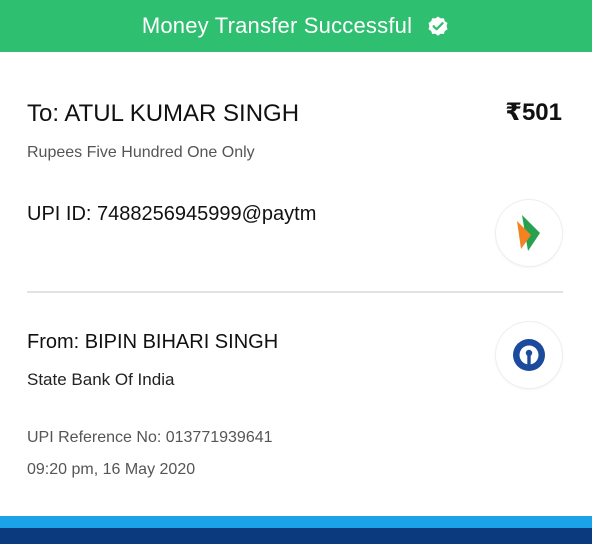 The width and height of the screenshot is (592, 544). I want to click on transaction-timestamp: 09:20 pm, 16 May 2020, so click(111, 469).